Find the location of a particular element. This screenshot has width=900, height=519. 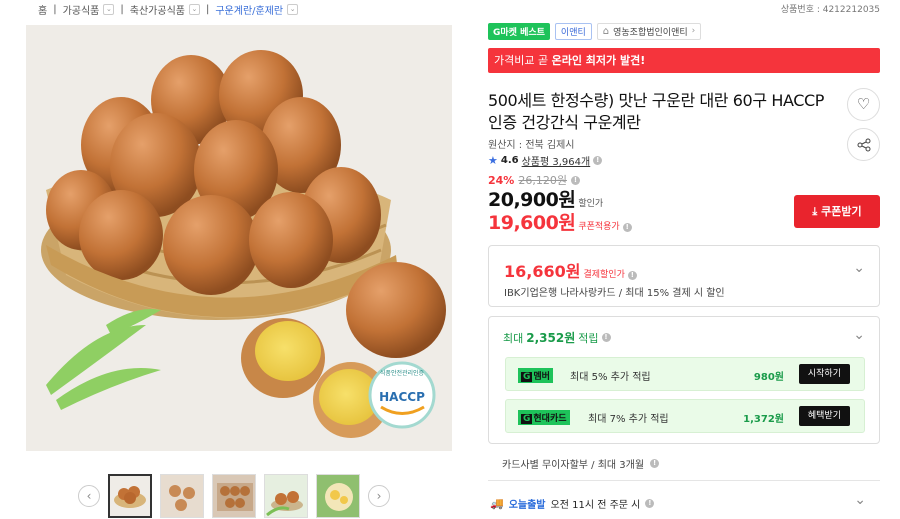

chevron-right-icon: › is located at coordinates (693, 31).